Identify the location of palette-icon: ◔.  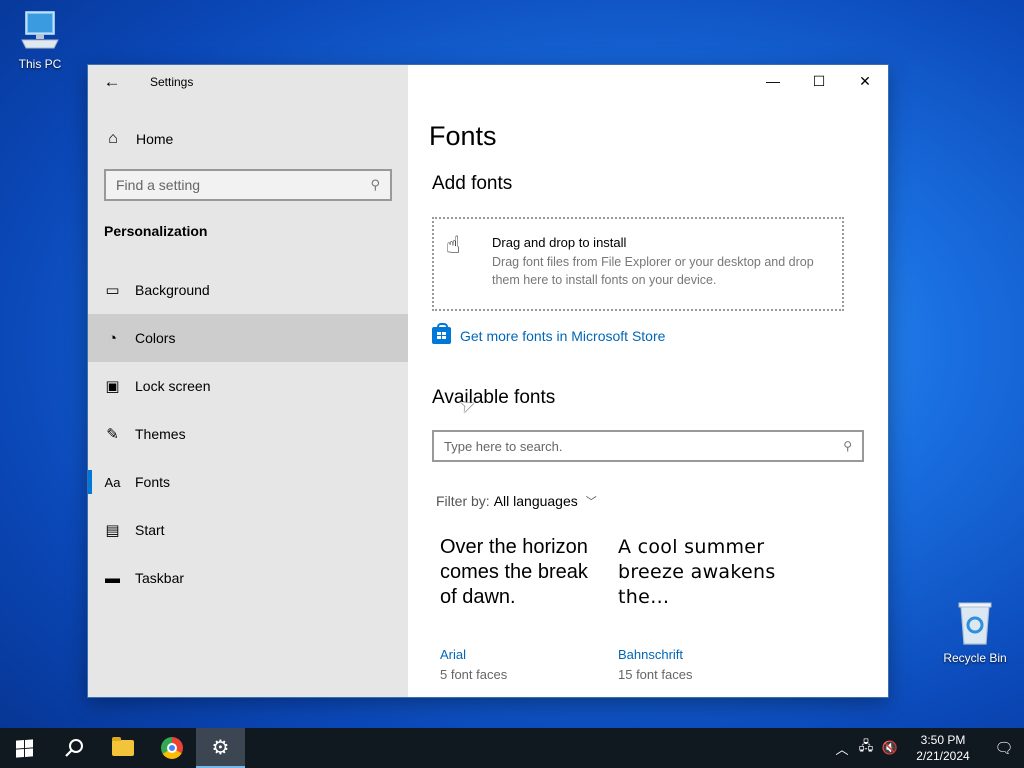
(112, 338).